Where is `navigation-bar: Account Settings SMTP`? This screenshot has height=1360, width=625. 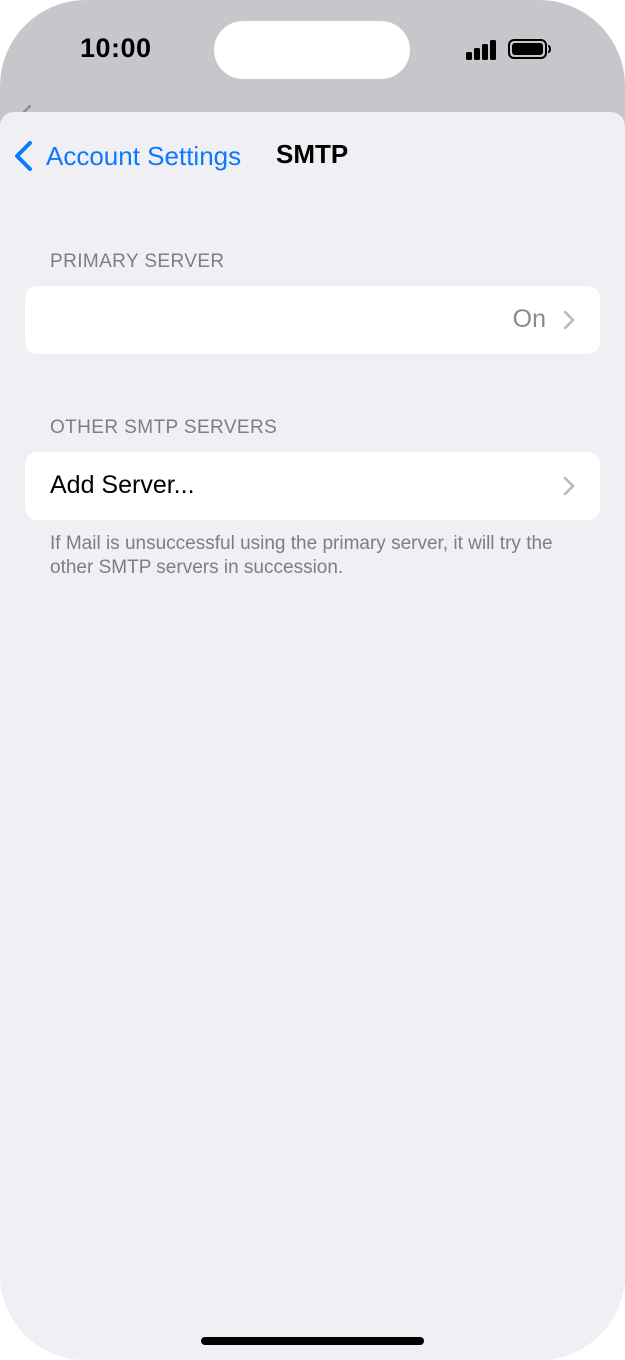 navigation-bar: Account Settings SMTP is located at coordinates (312, 156).